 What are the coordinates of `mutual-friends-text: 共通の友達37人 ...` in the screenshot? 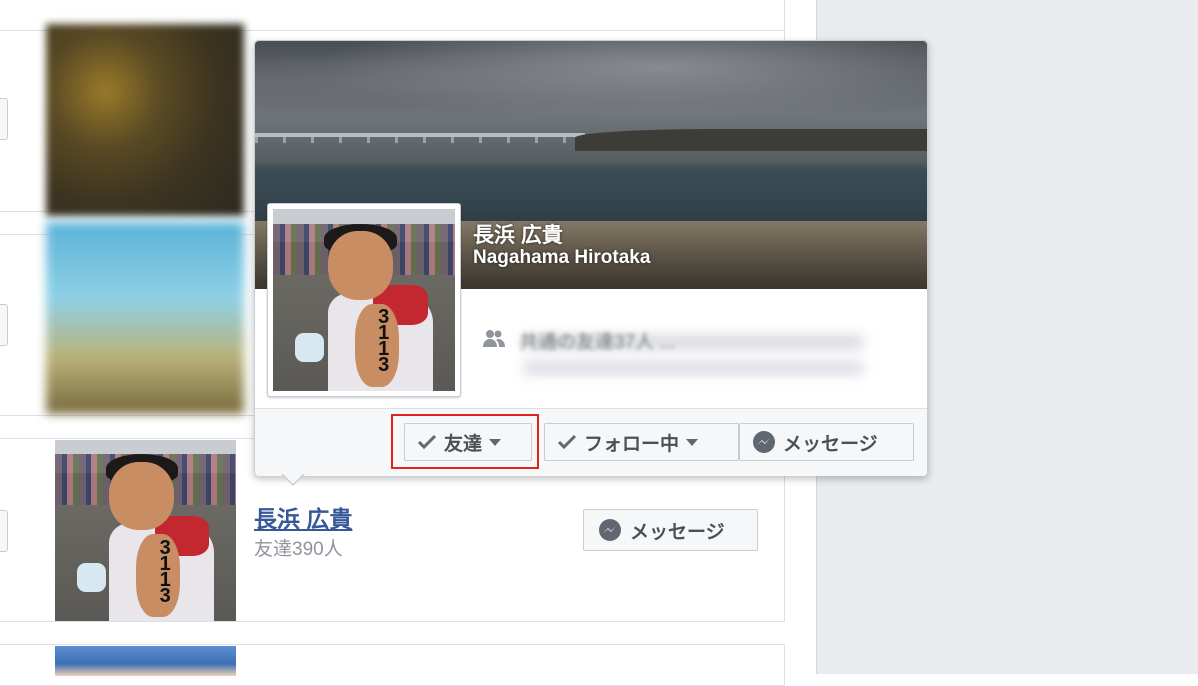 It's located at (597, 342).